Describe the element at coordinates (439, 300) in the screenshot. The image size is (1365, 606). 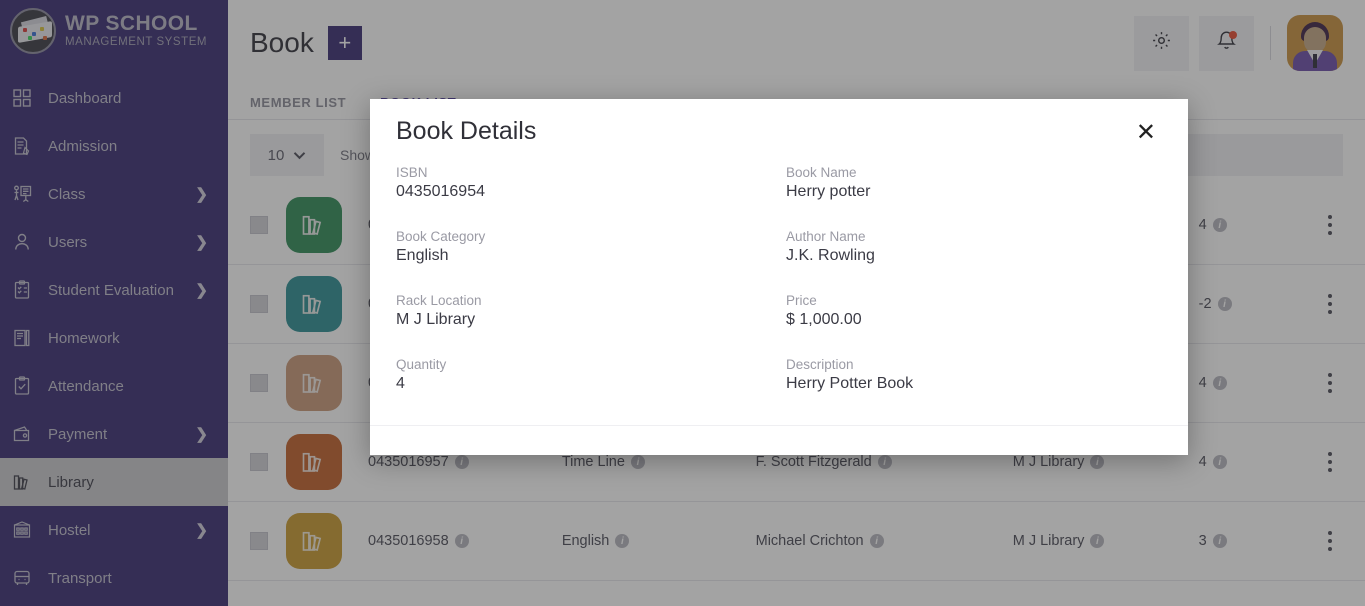
I see `field-label: Rack Location` at that location.